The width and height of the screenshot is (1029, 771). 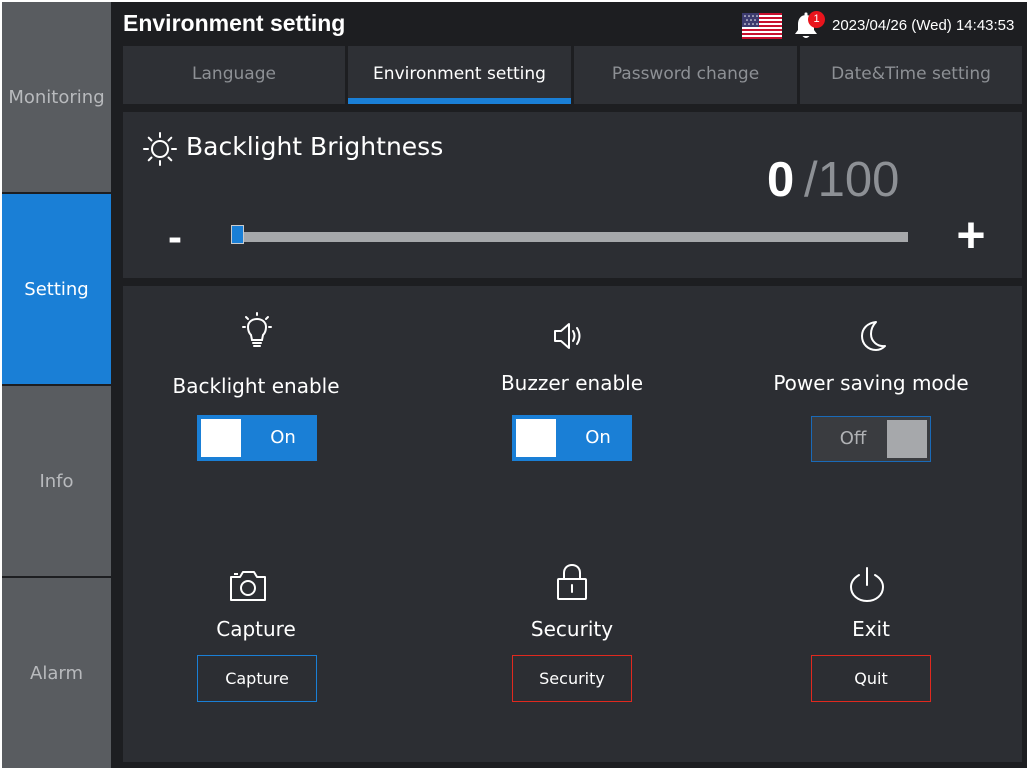 What do you see at coordinates (56, 289) in the screenshot?
I see `sidebar-item-setting: Setting` at bounding box center [56, 289].